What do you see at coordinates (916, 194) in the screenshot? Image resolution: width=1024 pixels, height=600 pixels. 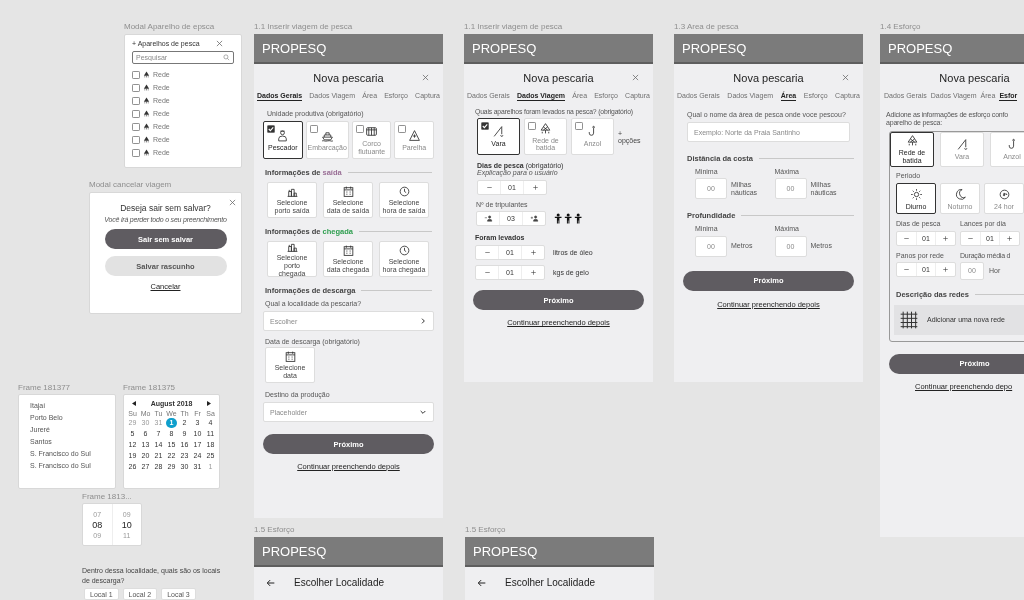 I see `sun-icon` at bounding box center [916, 194].